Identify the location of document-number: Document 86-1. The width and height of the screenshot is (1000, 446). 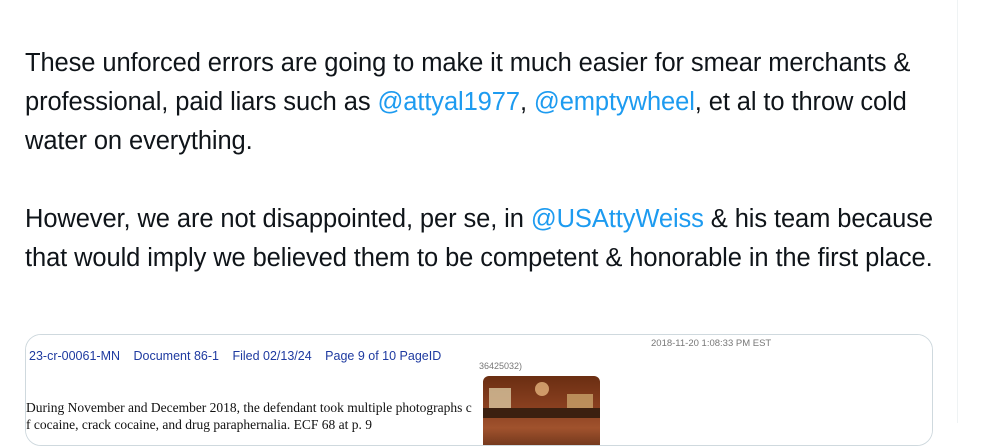
(176, 356).